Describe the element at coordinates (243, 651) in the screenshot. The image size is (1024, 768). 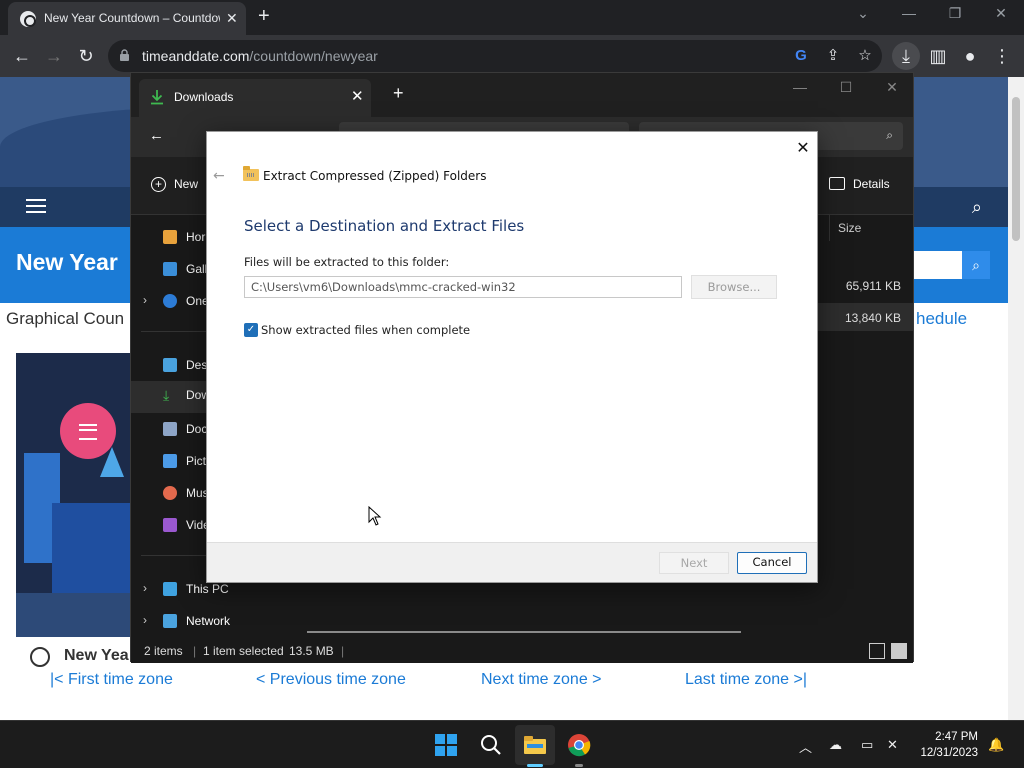
I see `status-selected: 1 item selected` at that location.